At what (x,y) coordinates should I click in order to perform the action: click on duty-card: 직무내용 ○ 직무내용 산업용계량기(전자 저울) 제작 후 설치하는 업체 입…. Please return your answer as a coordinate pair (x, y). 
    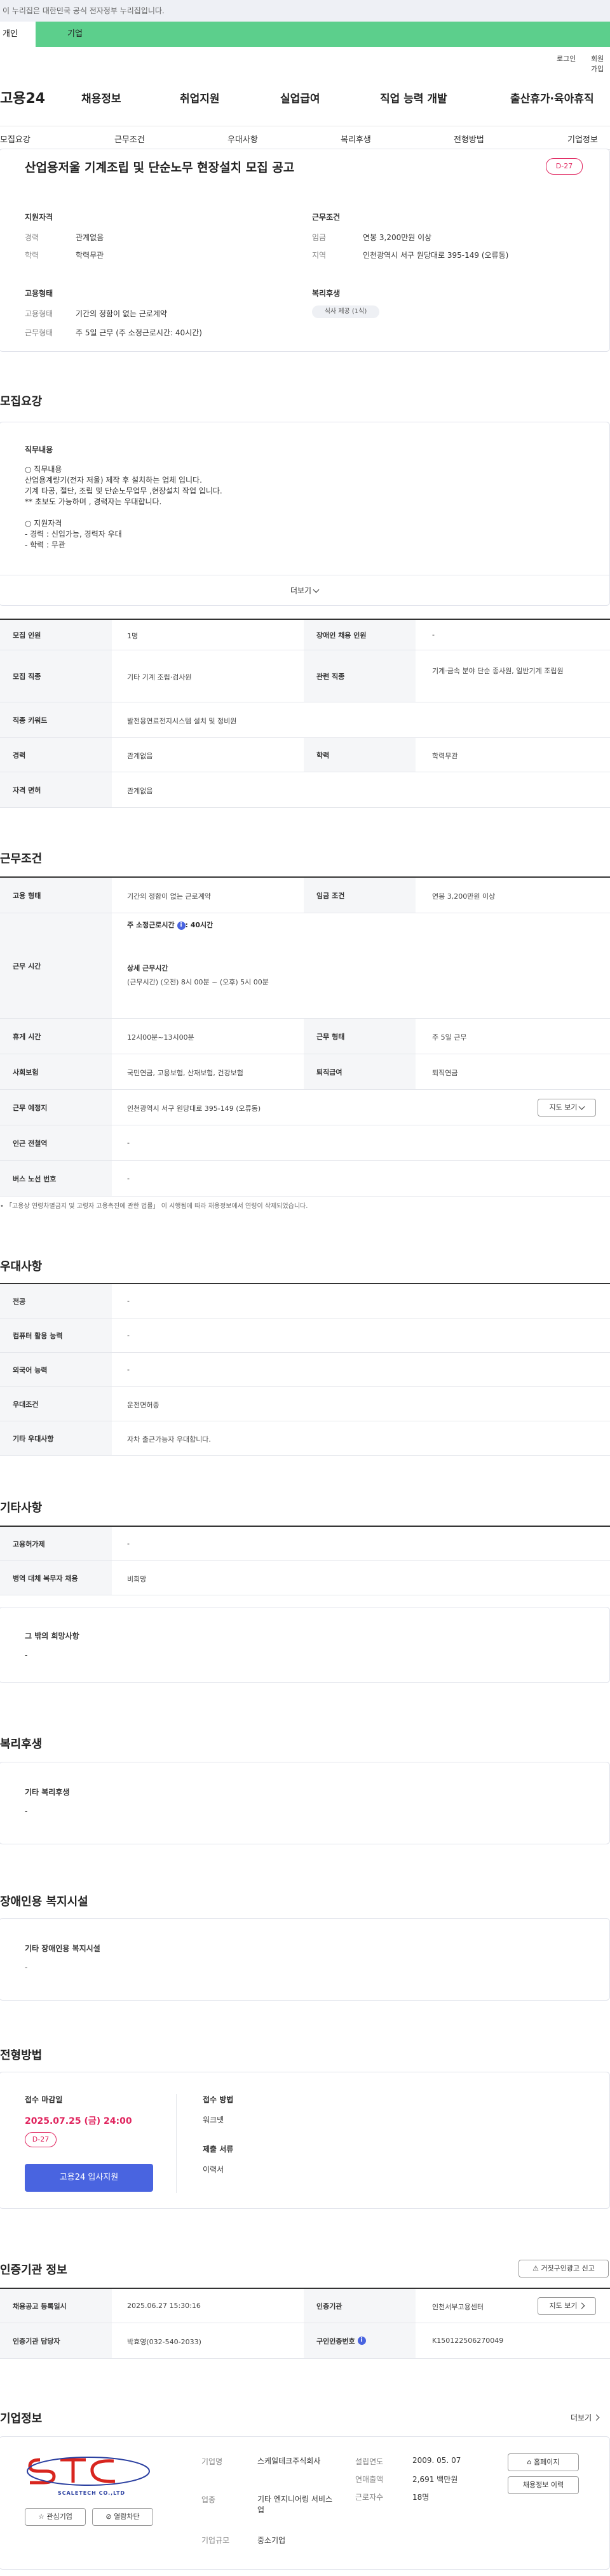
    Looking at the image, I should click on (305, 514).